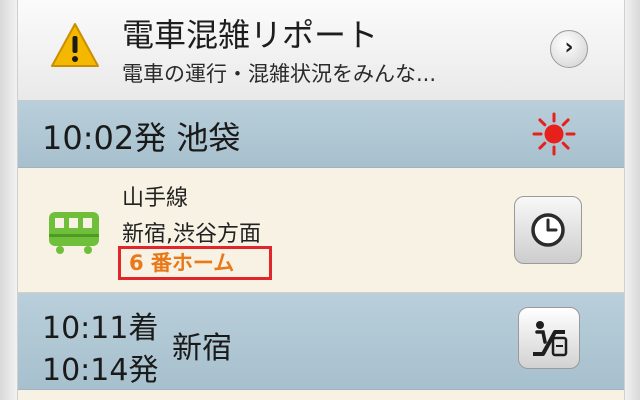 The height and width of the screenshot is (400, 640). I want to click on arrival-station: 新宿, so click(202, 348).